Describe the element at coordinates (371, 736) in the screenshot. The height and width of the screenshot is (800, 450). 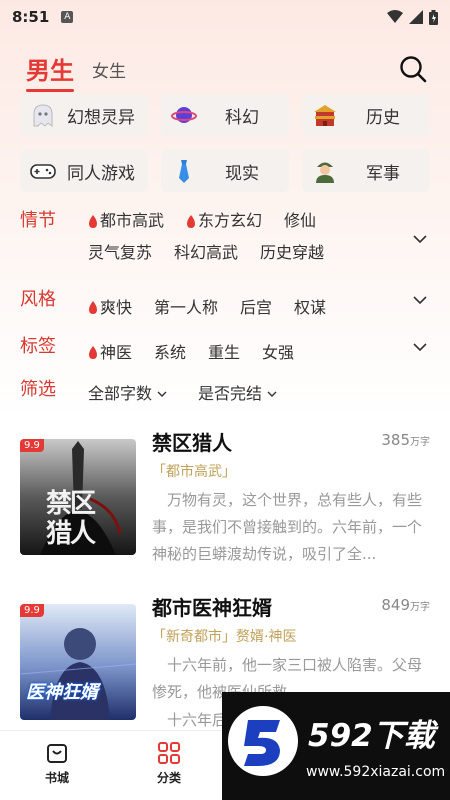
I see `watermark-logo-text: 592下载` at that location.